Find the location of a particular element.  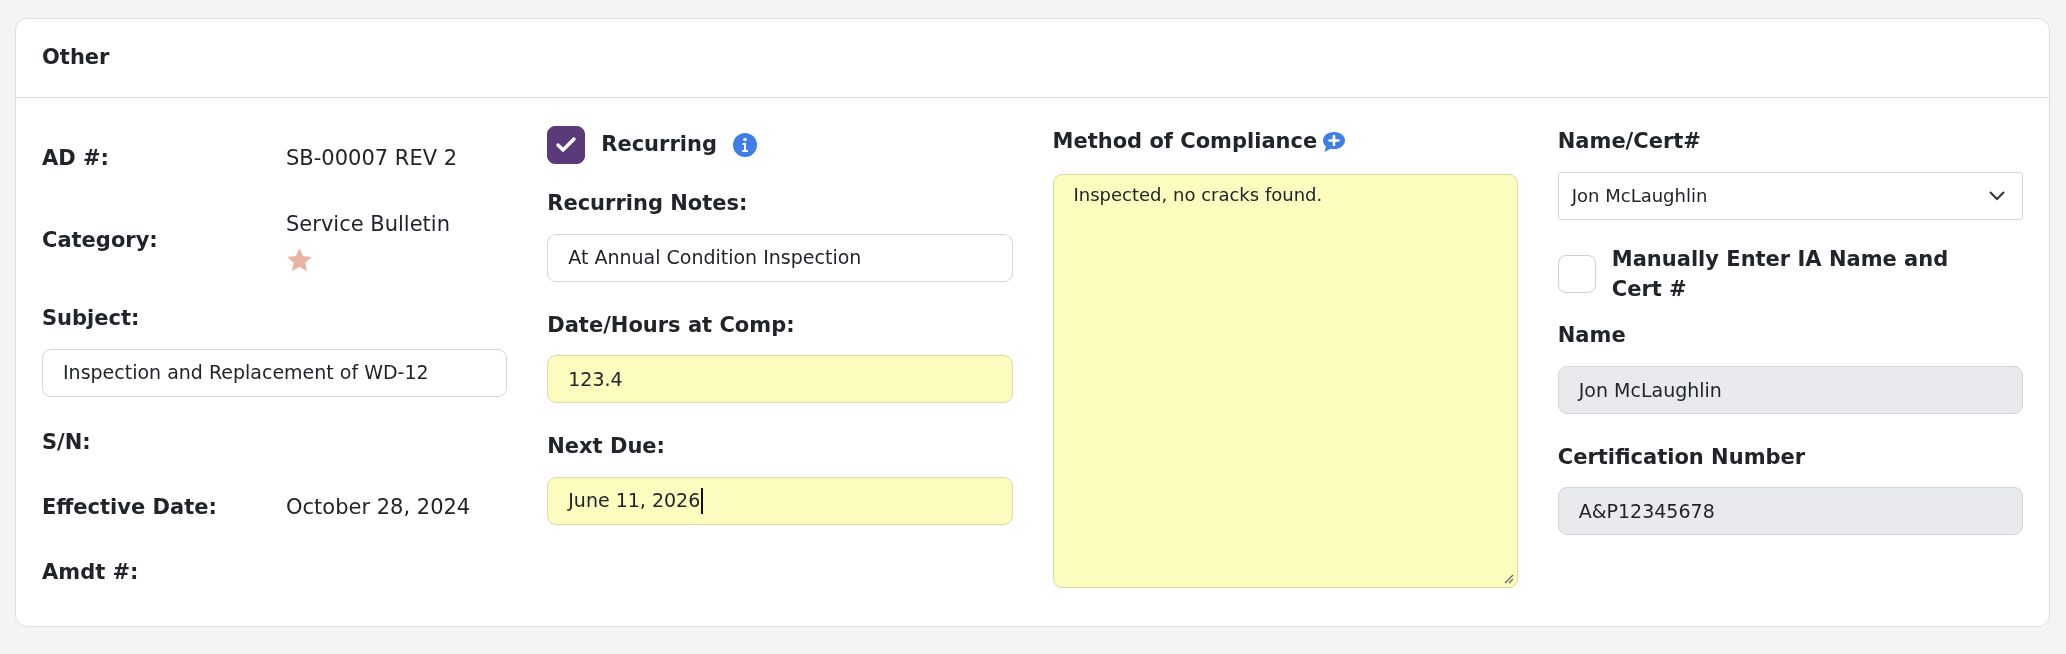

field-value: SB-00007 REV 2 is located at coordinates (372, 157).